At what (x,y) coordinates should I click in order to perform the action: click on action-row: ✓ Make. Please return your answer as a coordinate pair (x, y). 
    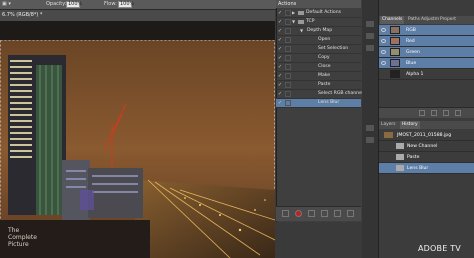
    Looking at the image, I should click on (318, 76).